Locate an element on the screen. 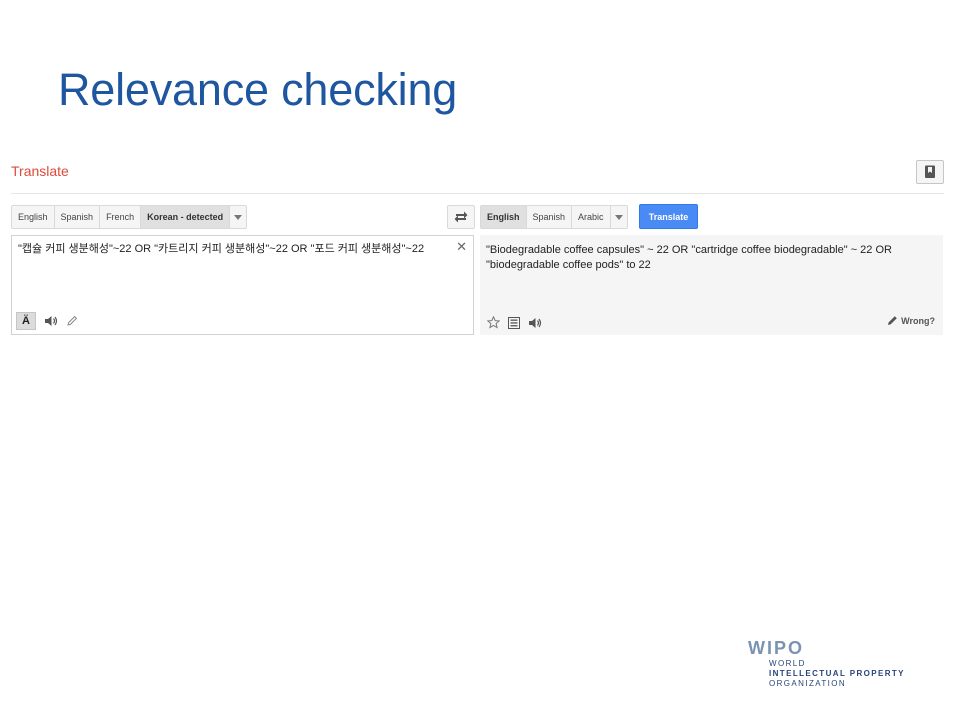 The height and width of the screenshot is (720, 960). logo-line-world: WORLD is located at coordinates (787, 663).